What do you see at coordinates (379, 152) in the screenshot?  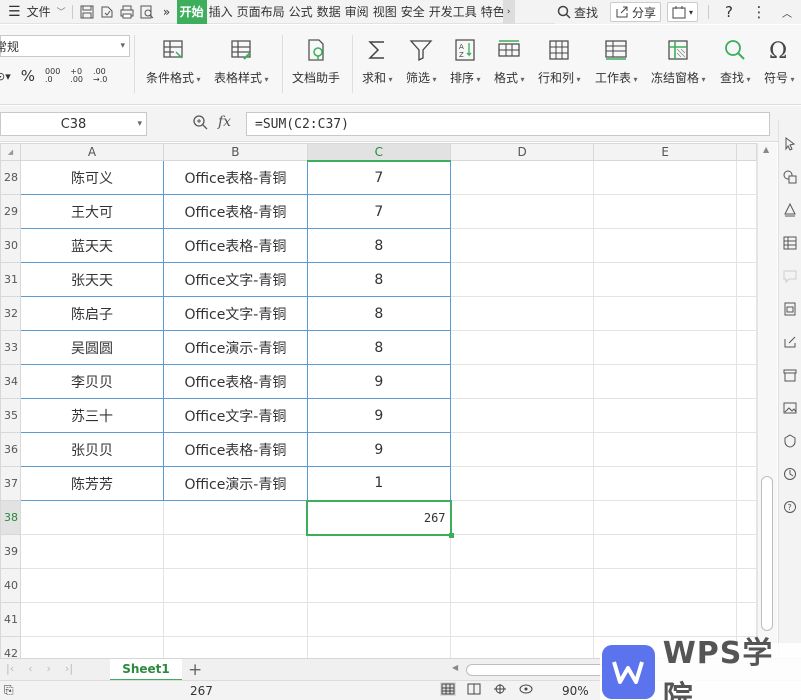 I see `column-header-c: C` at bounding box center [379, 152].